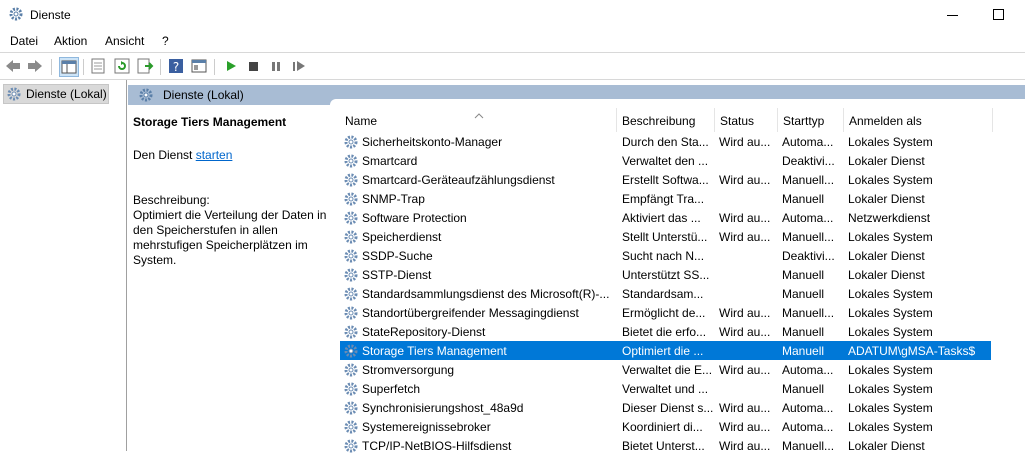 The image size is (1025, 457). I want to click on cell-name: SNMP-Trap, so click(393, 199).